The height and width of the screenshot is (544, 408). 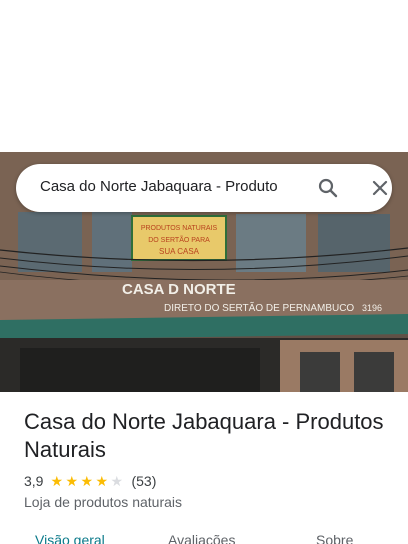 What do you see at coordinates (70, 538) in the screenshot?
I see `tab-overview: Visão geral` at bounding box center [70, 538].